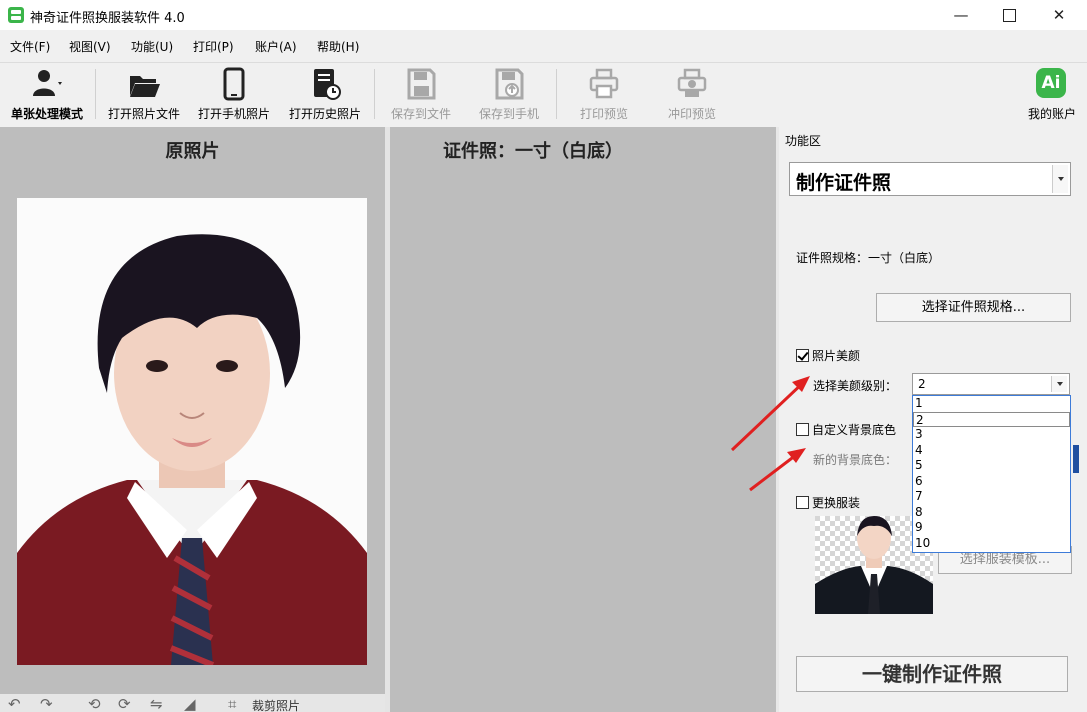 This screenshot has height=712, width=1087. Describe the element at coordinates (124, 704) in the screenshot. I see `rotate-right-icon: ⟳` at that location.